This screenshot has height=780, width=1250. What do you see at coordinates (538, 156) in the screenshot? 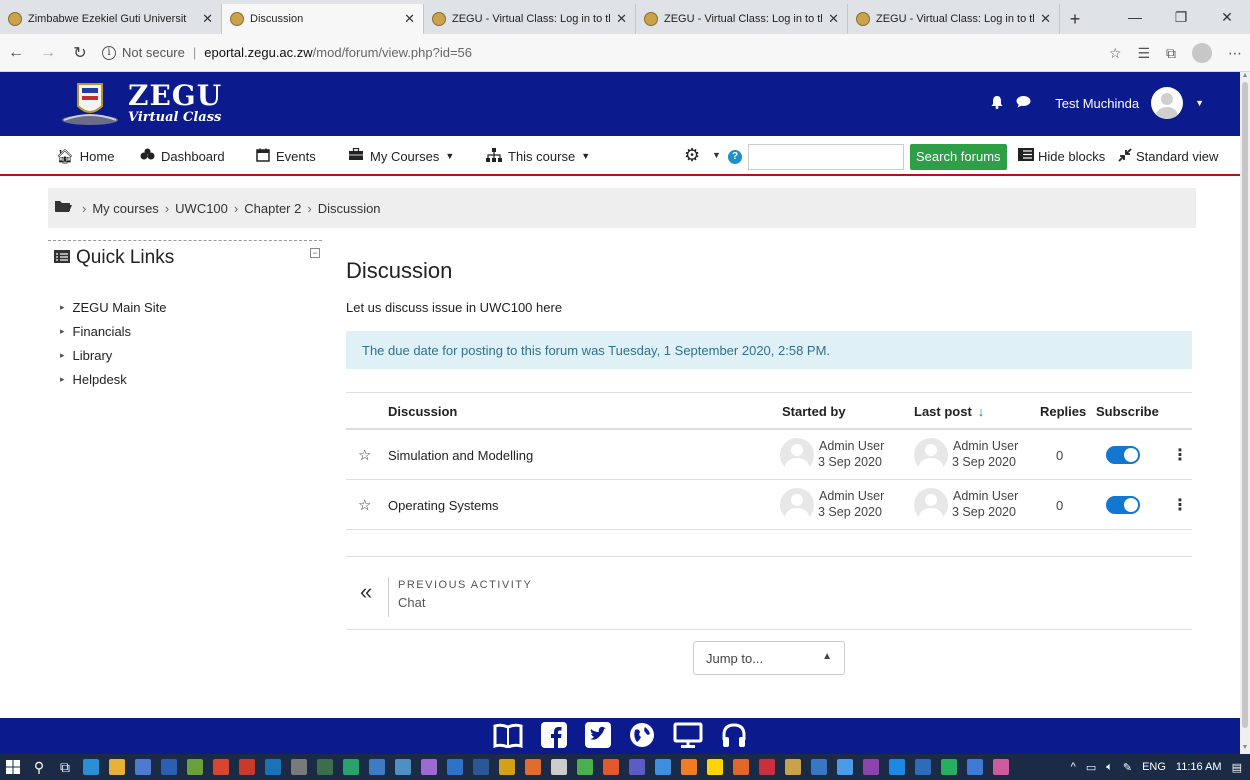
I see `nav-this-course: This course ▼` at bounding box center [538, 156].